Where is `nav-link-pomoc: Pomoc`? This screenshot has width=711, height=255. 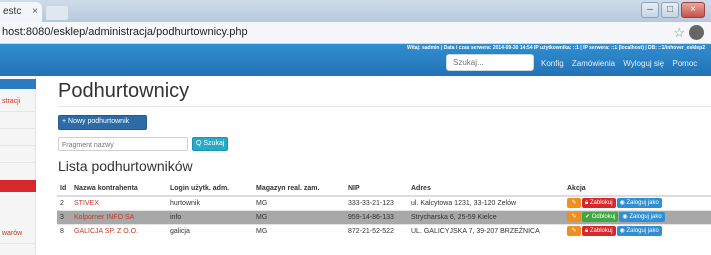
nav-link-pomoc: Pomoc is located at coordinates (684, 63).